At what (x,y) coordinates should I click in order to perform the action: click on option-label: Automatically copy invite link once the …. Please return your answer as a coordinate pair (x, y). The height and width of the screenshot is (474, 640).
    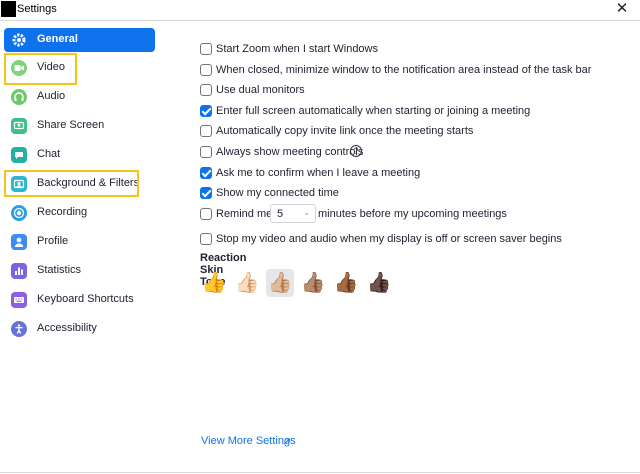
    Looking at the image, I should click on (345, 131).